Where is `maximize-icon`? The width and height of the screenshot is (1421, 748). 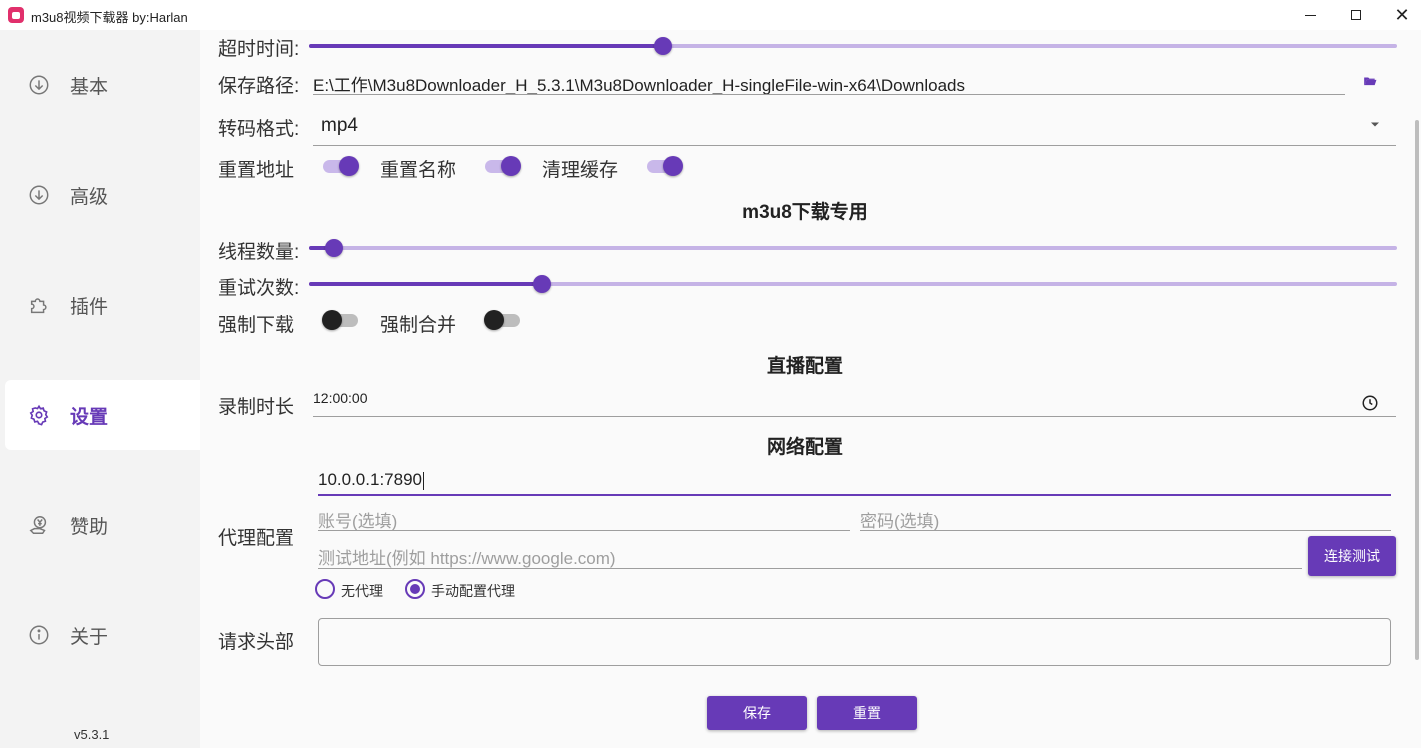 maximize-icon is located at coordinates (1356, 15).